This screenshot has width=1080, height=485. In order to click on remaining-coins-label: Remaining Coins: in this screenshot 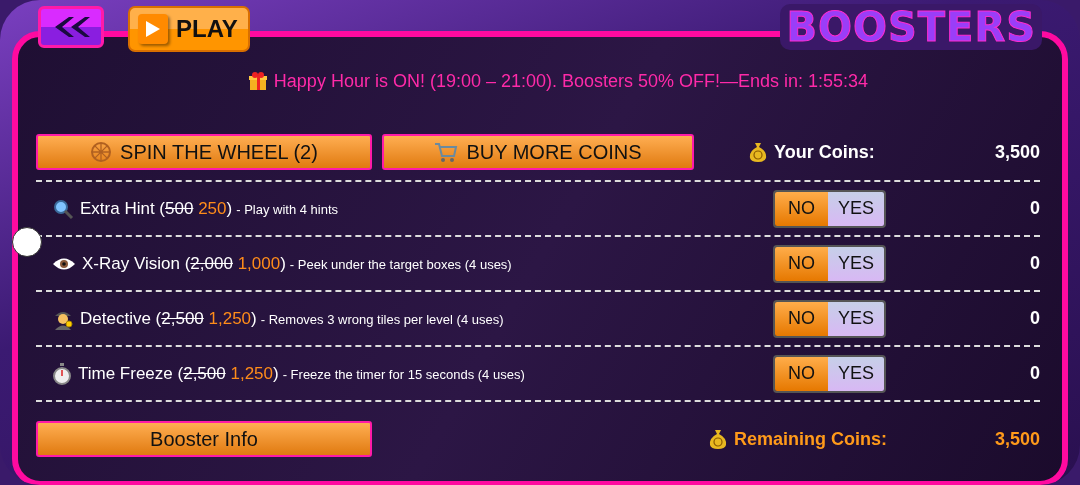, I will do `click(810, 439)`.